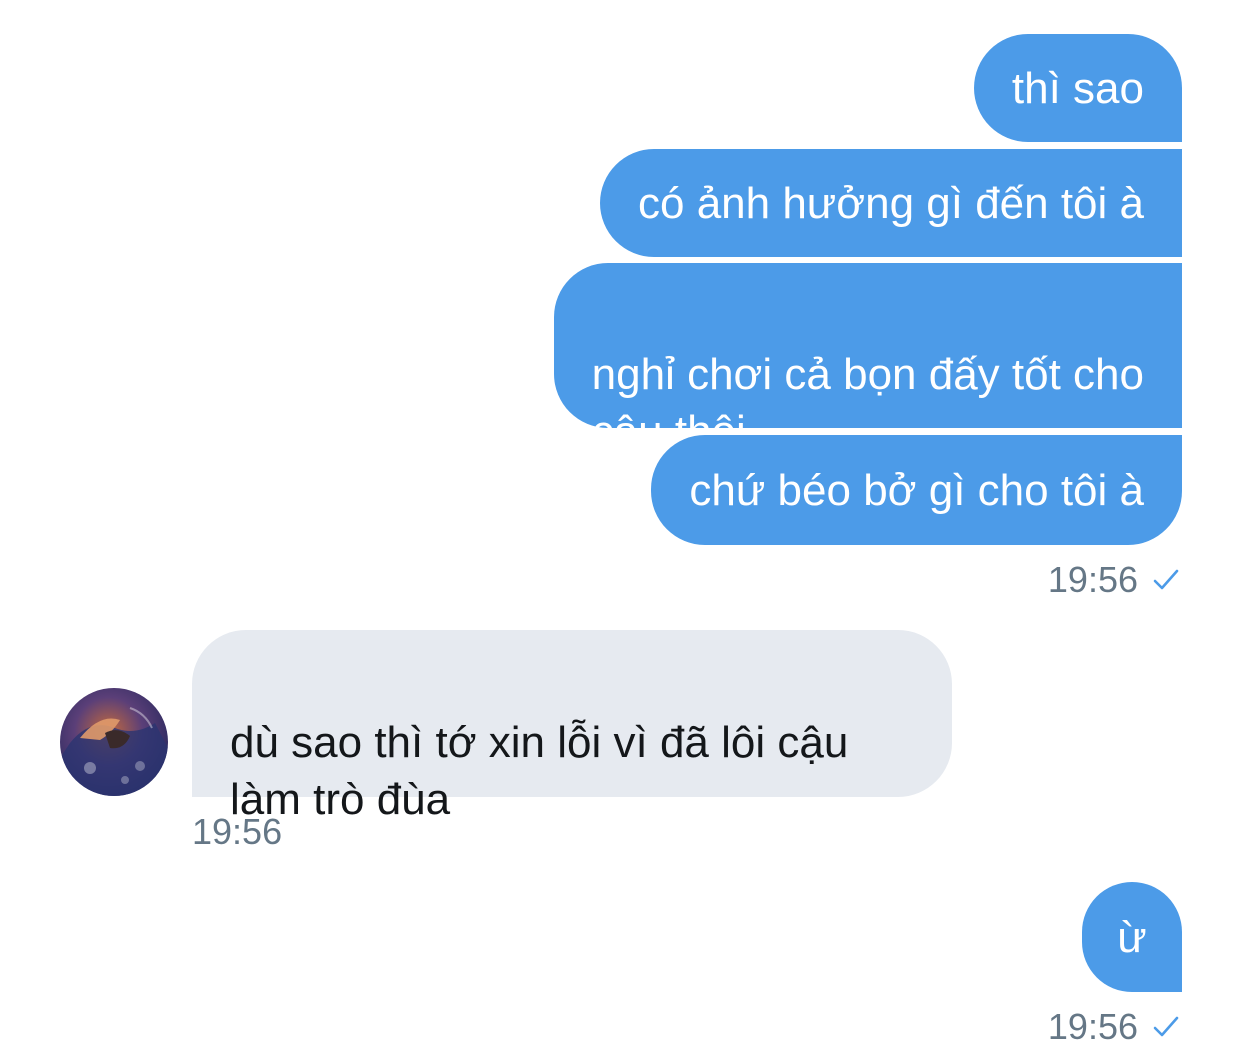  I want to click on message-bubble-outgoing: chứ béo bở gì cho tôi à, so click(916, 490).